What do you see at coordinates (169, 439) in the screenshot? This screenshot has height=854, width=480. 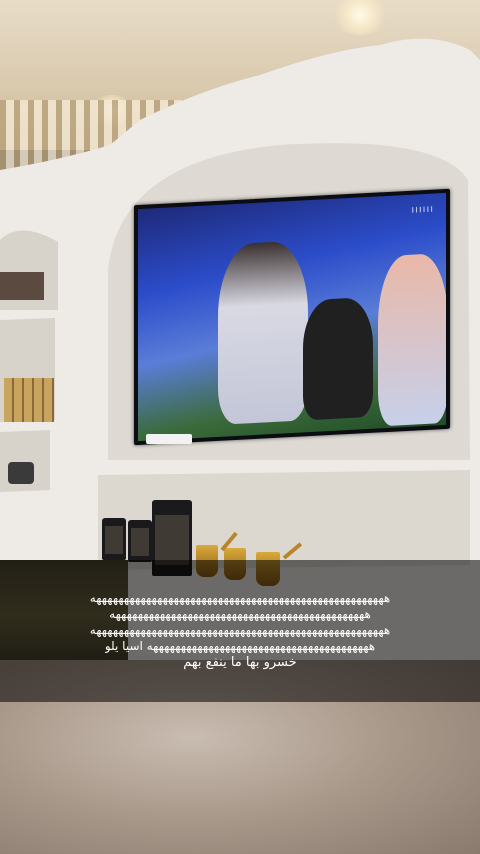 I see `set-top-box` at bounding box center [169, 439].